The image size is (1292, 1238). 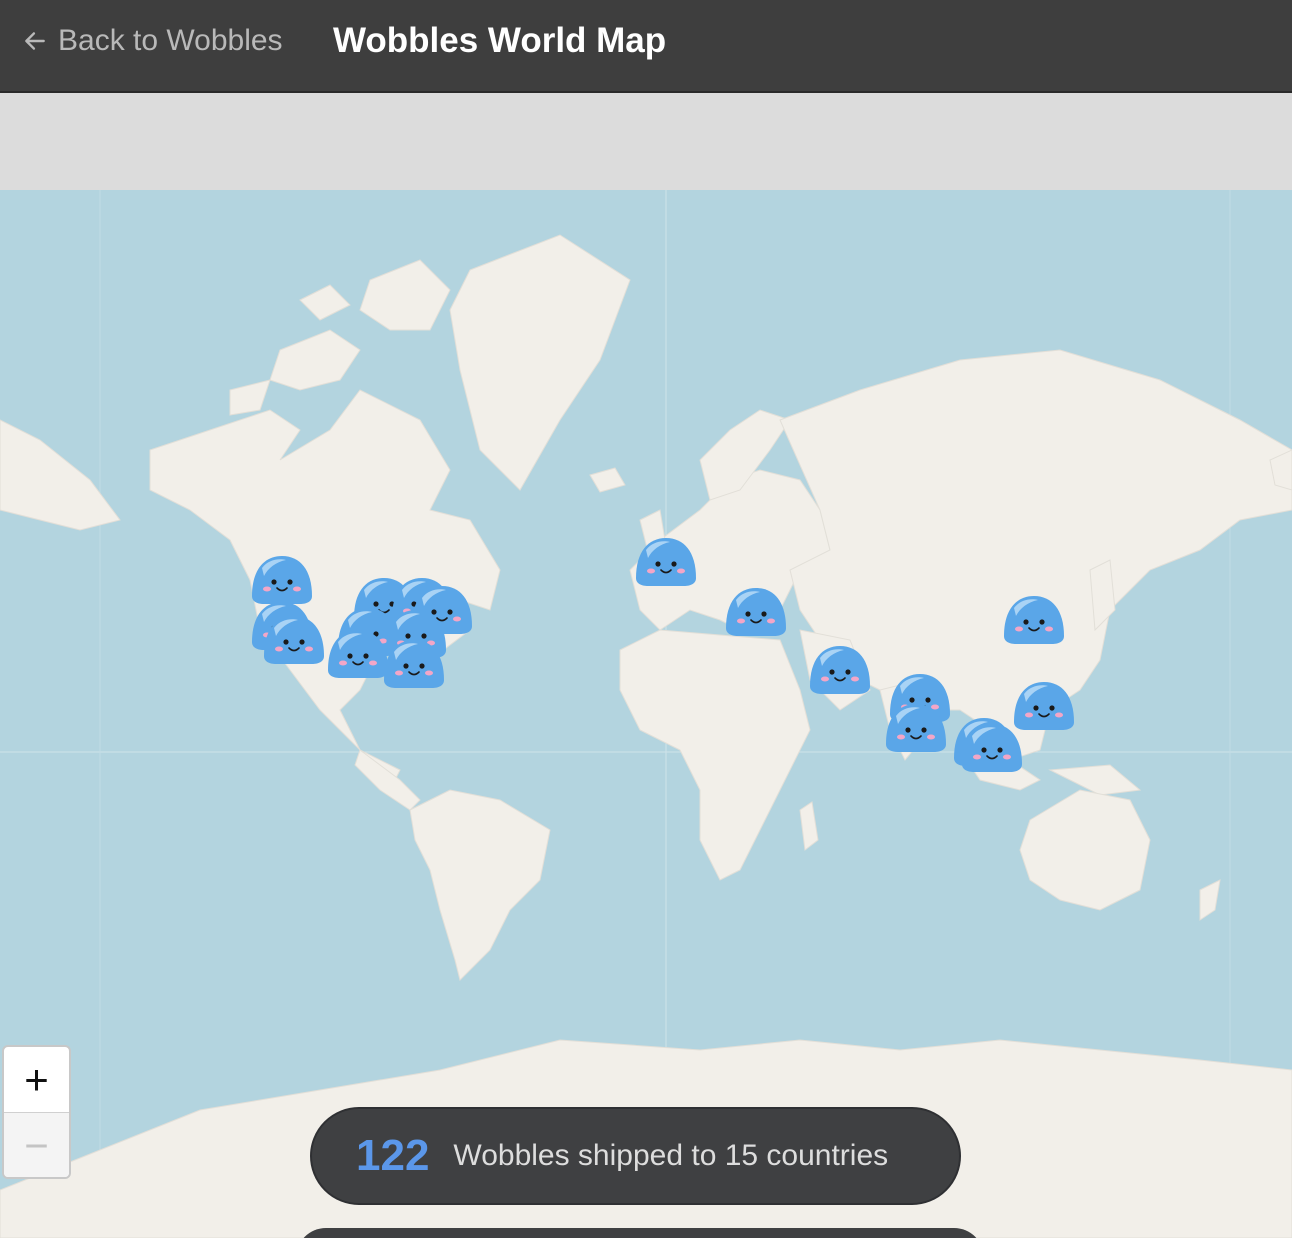 I want to click on back-link: Back to Wobbles, so click(x=152, y=41).